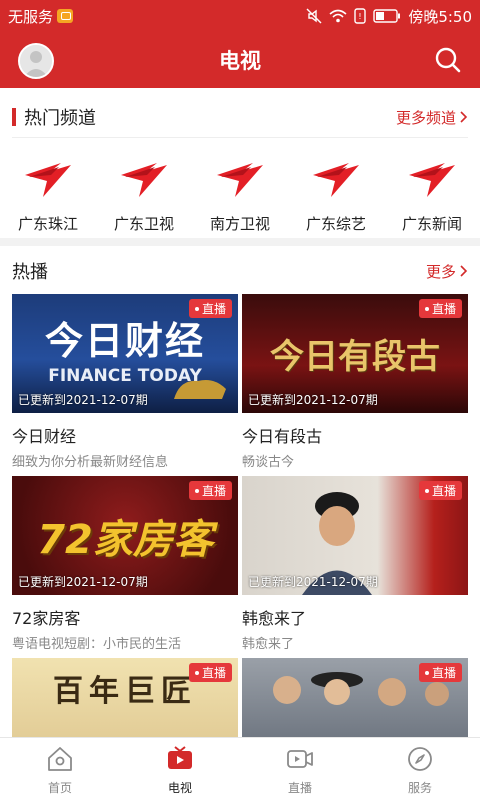 This screenshot has width=480, height=800. Describe the element at coordinates (31, 16) in the screenshot. I see `carrier-label: 无服务` at that location.